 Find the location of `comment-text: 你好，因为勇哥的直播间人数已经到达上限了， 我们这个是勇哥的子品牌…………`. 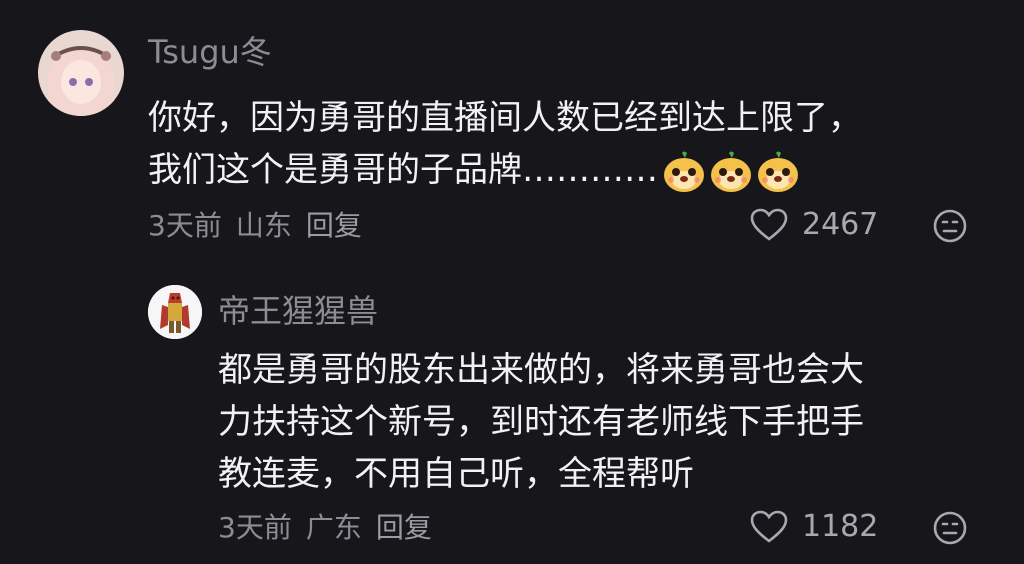

comment-text: 你好，因为勇哥的直播间人数已经到达上限了， 我们这个是勇哥的子品牌………… is located at coordinates (505, 144).